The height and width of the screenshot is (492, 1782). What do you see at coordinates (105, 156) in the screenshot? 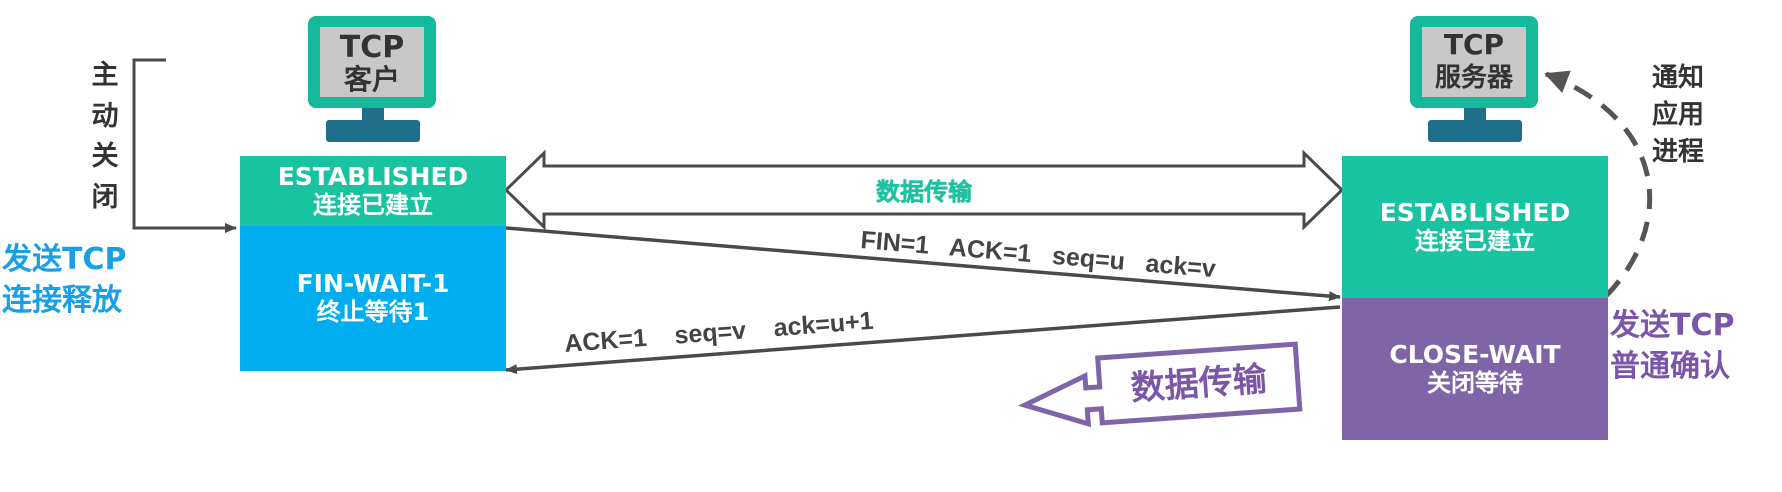
I see `active-close-char-3: 关` at bounding box center [105, 156].